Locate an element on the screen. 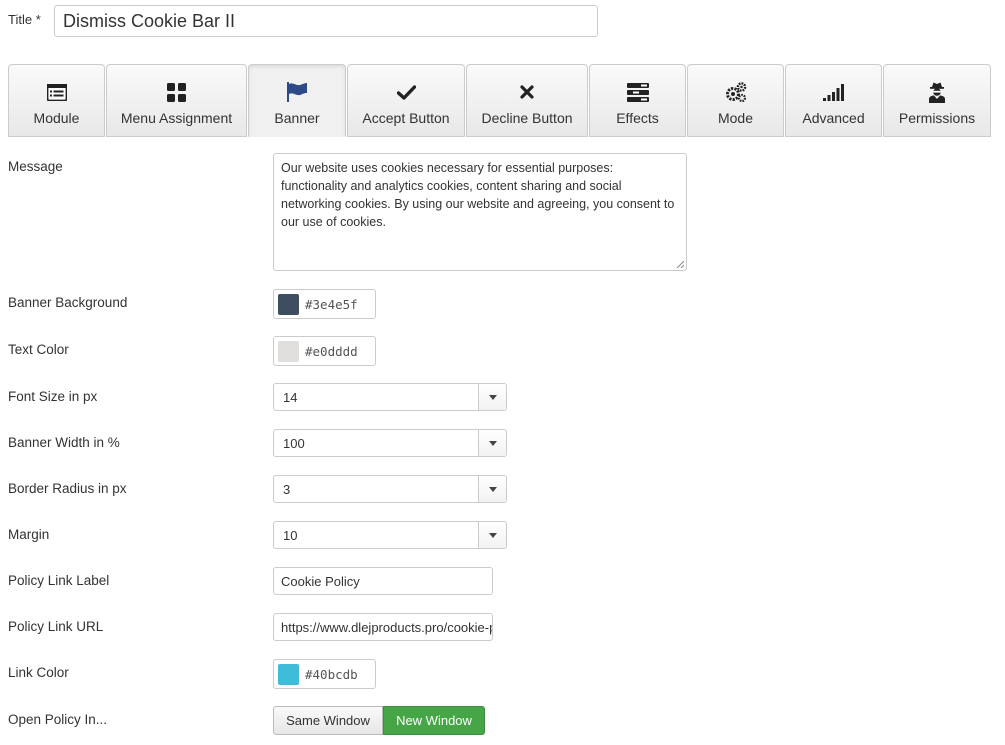 The width and height of the screenshot is (1005, 745). tab-mode: Mode is located at coordinates (735, 100).